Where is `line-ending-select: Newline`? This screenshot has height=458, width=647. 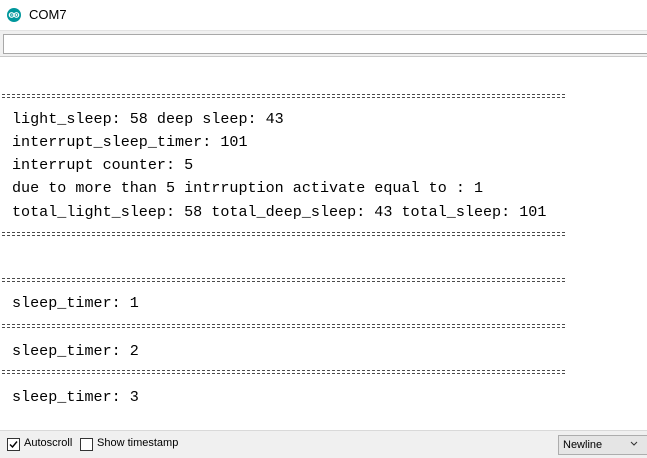 line-ending-select: Newline is located at coordinates (602, 445).